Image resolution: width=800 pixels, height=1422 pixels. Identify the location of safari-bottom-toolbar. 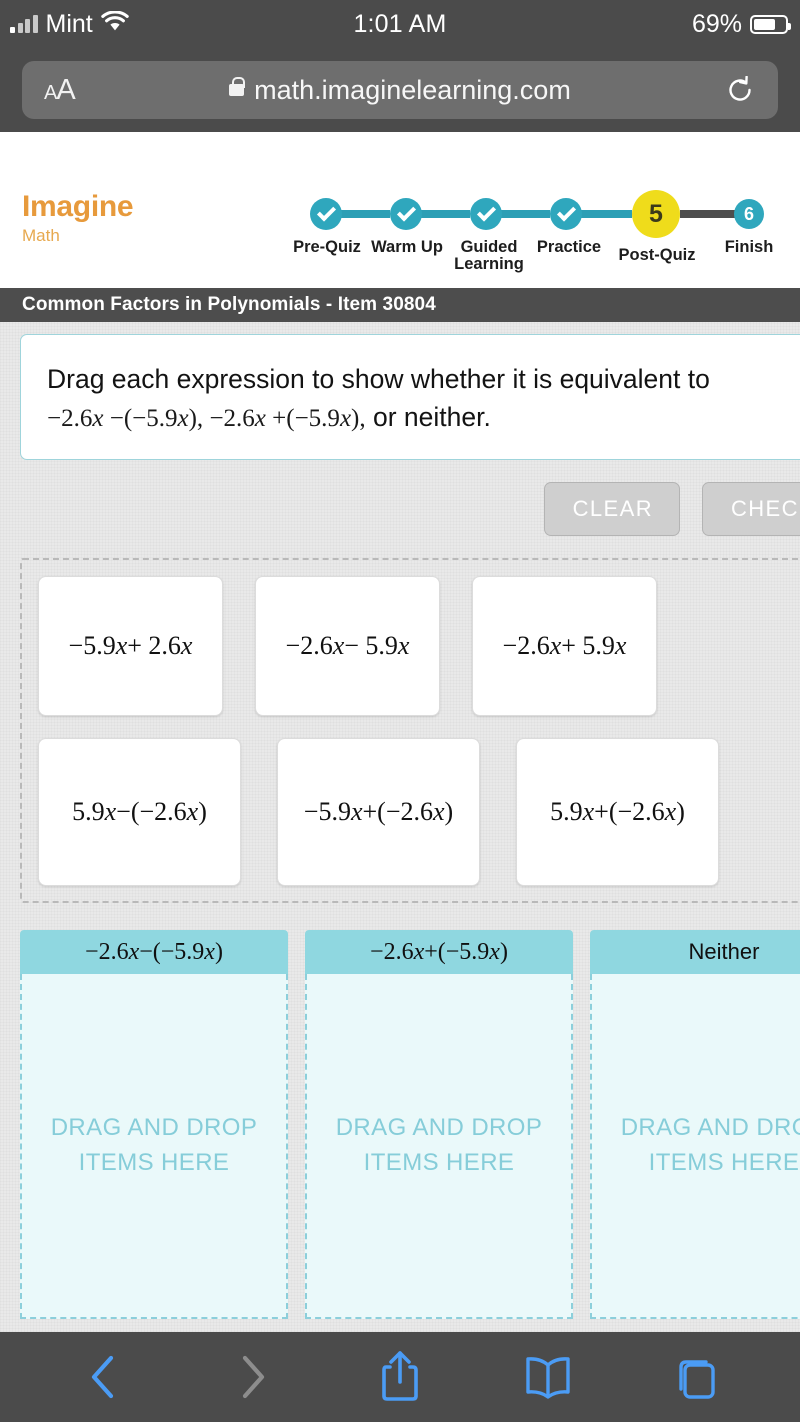
(400, 1377).